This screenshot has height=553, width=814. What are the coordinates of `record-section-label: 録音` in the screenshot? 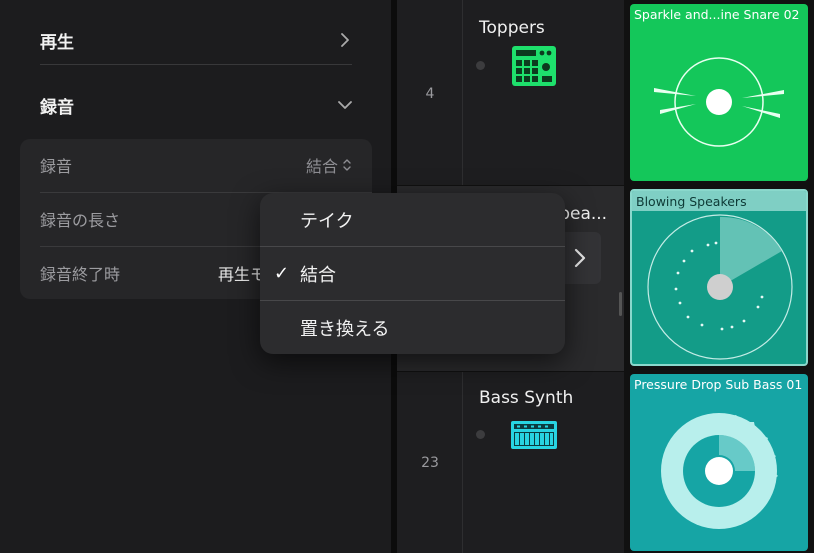 It's located at (57, 107).